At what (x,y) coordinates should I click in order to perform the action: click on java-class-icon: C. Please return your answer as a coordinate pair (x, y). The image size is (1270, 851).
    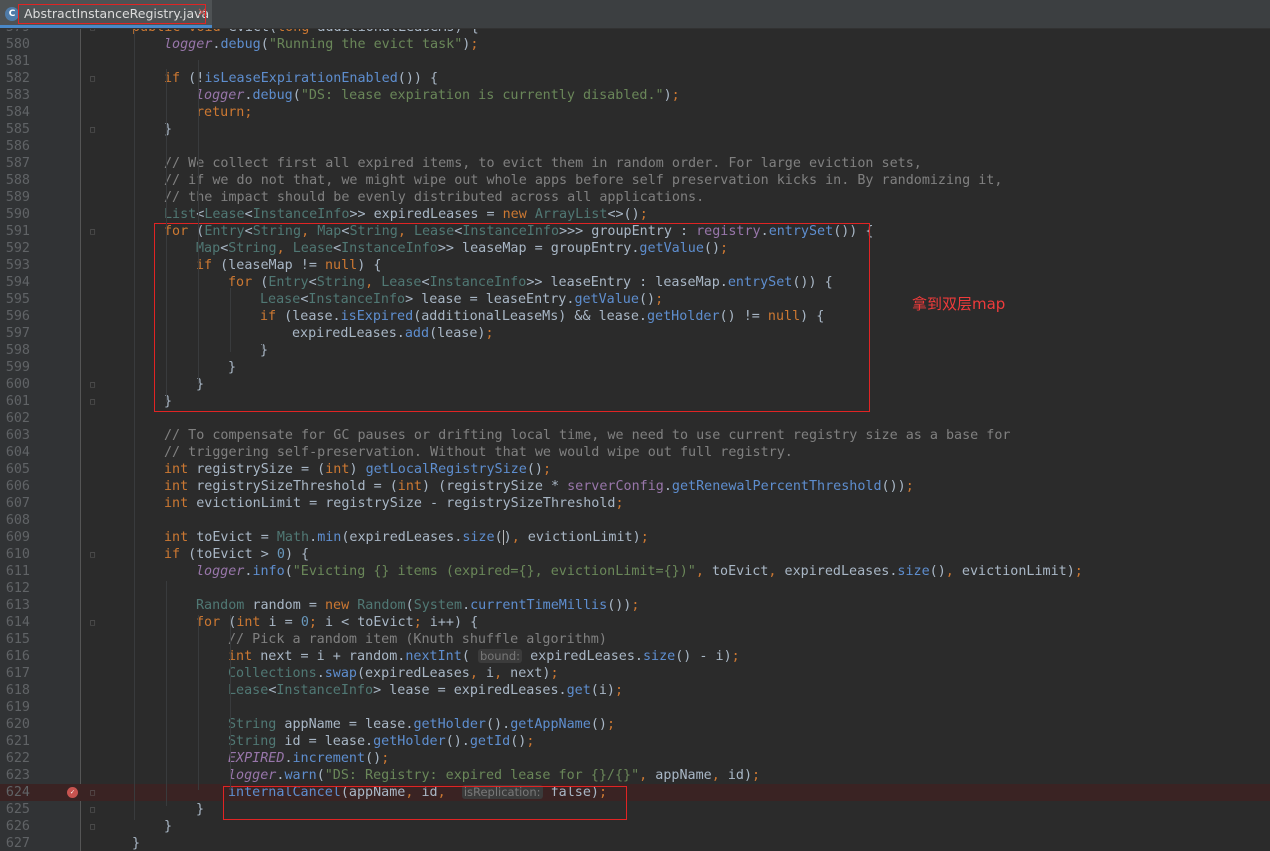
    Looking at the image, I should click on (12, 14).